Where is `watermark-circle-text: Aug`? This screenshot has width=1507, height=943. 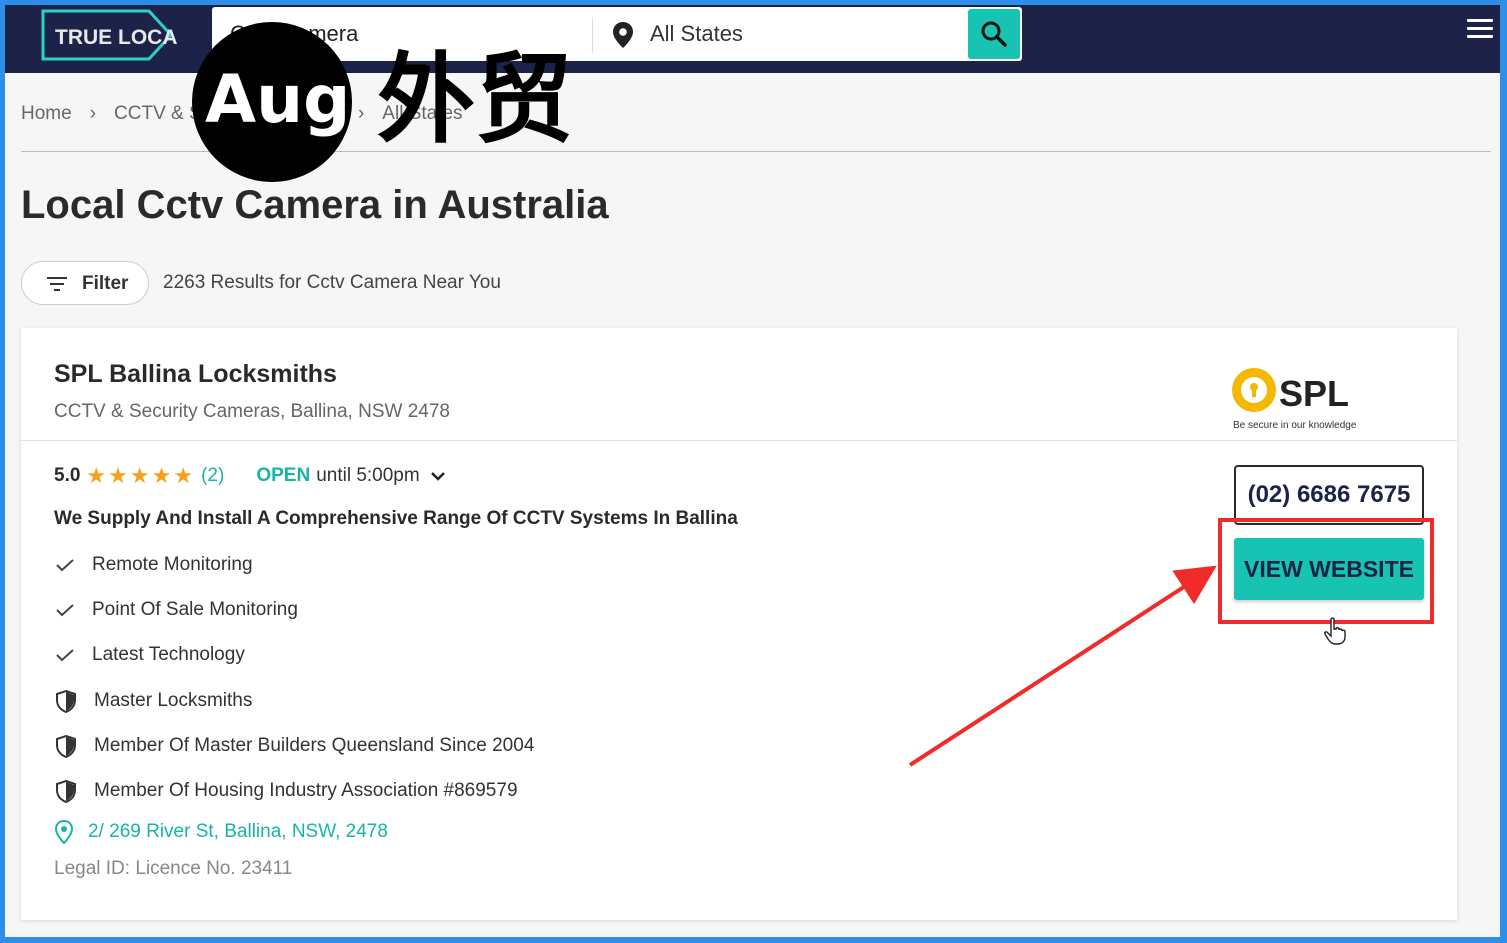
watermark-circle-text: Aug is located at coordinates (278, 99).